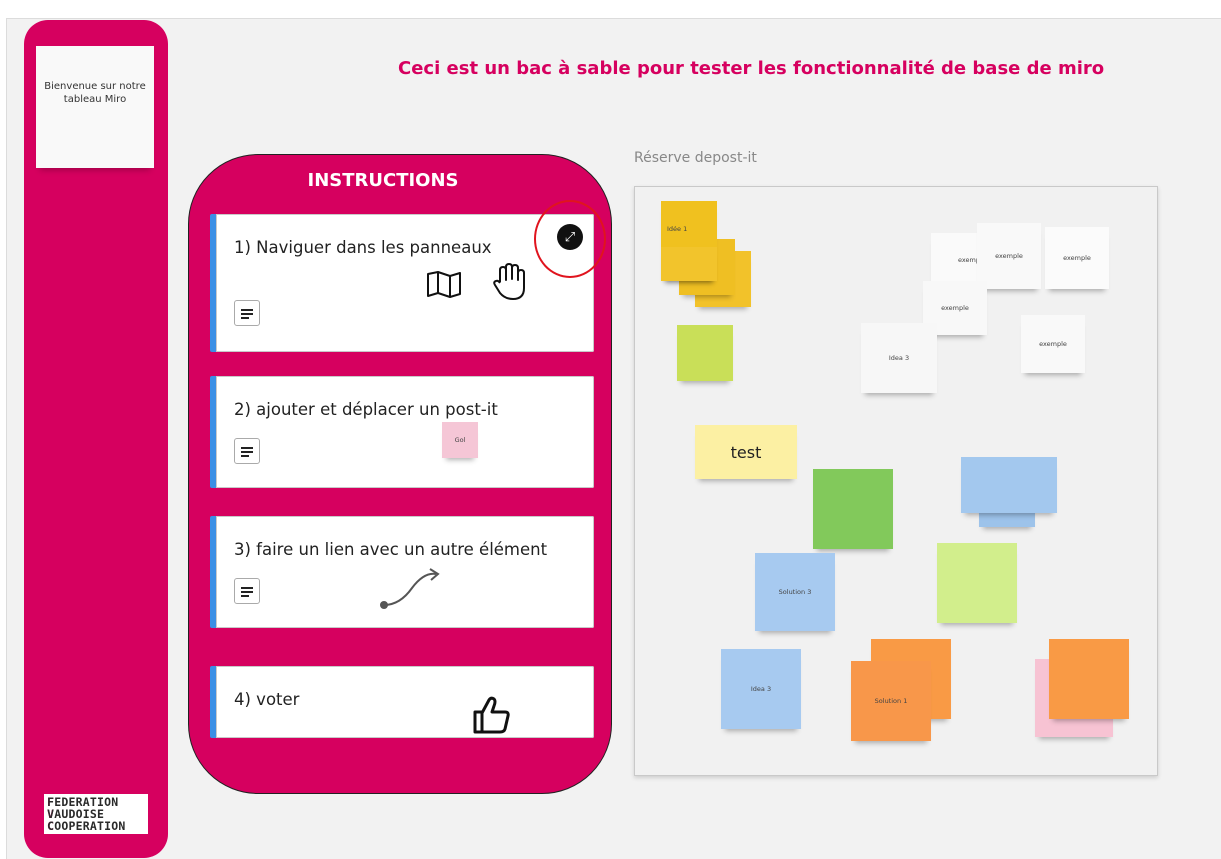 The image size is (1221, 859). Describe the element at coordinates (410, 588) in the screenshot. I see `connector-line-icon` at that location.